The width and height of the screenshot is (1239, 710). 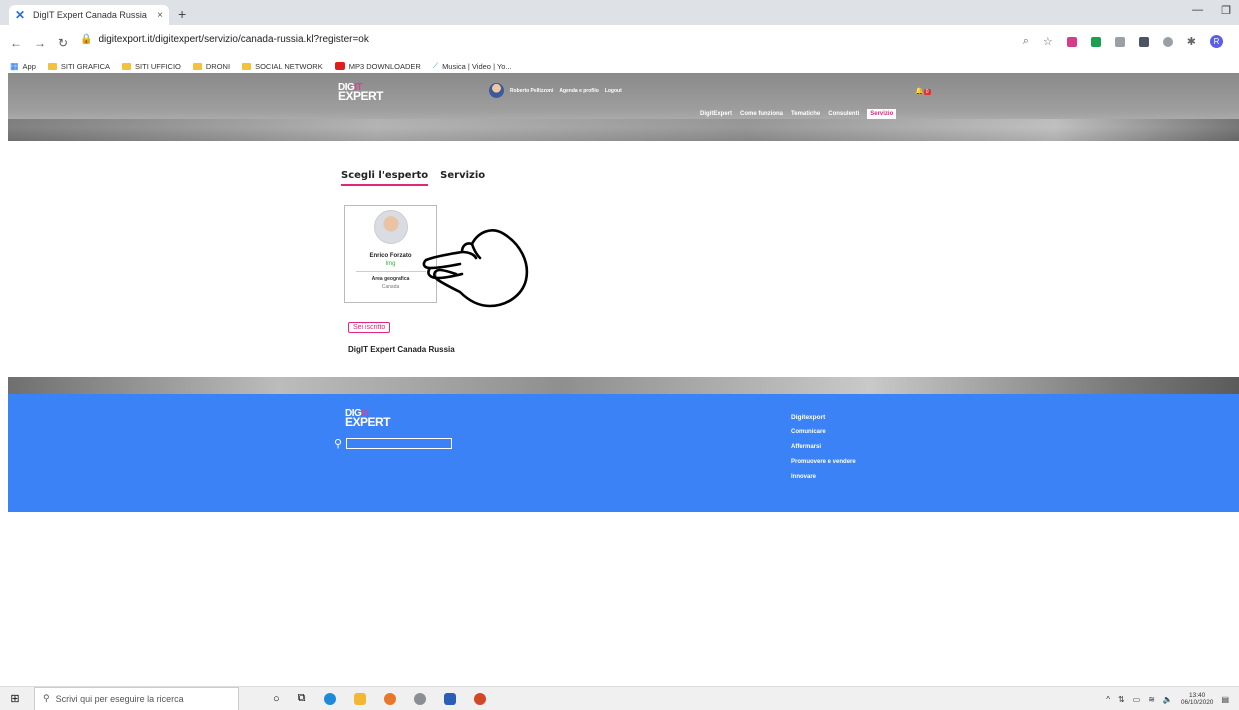 I want to click on card-divider, so click(x=390, y=271).